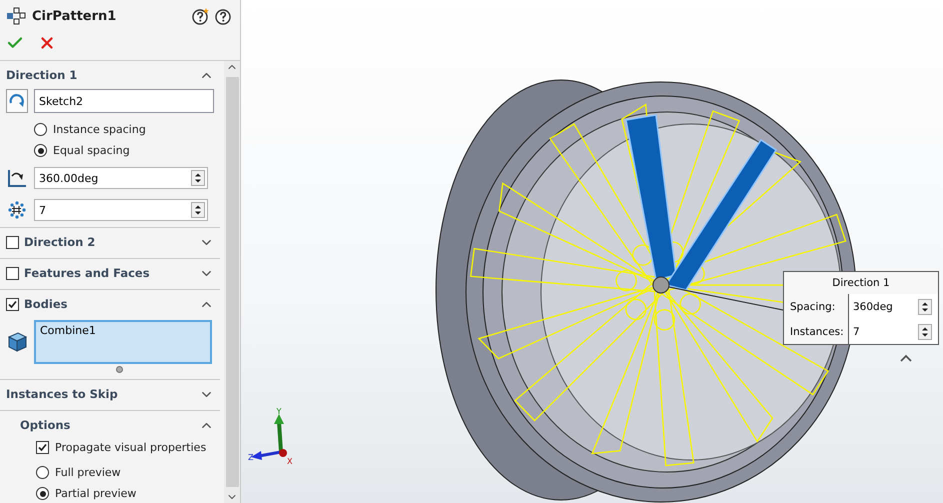  Describe the element at coordinates (46, 425) in the screenshot. I see `section-title: Options` at that location.